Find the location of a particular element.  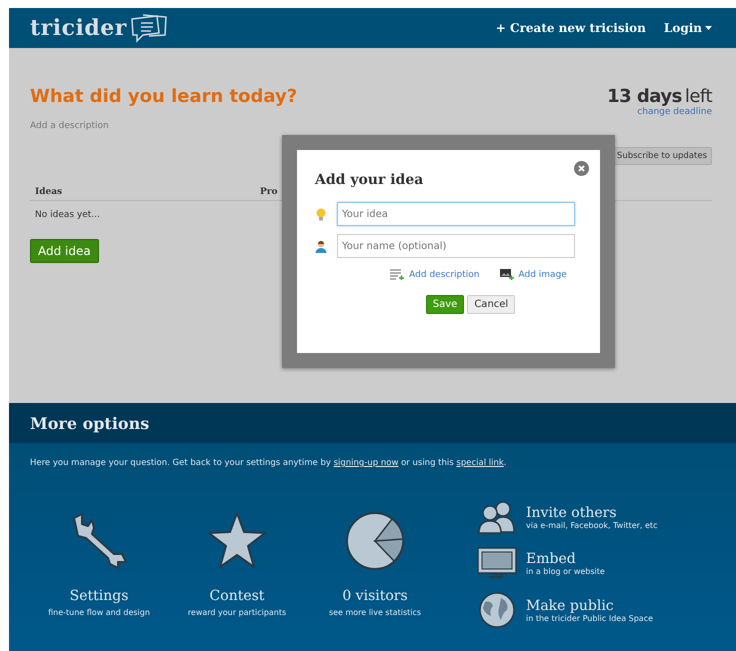

days-count: 13 days is located at coordinates (644, 96).